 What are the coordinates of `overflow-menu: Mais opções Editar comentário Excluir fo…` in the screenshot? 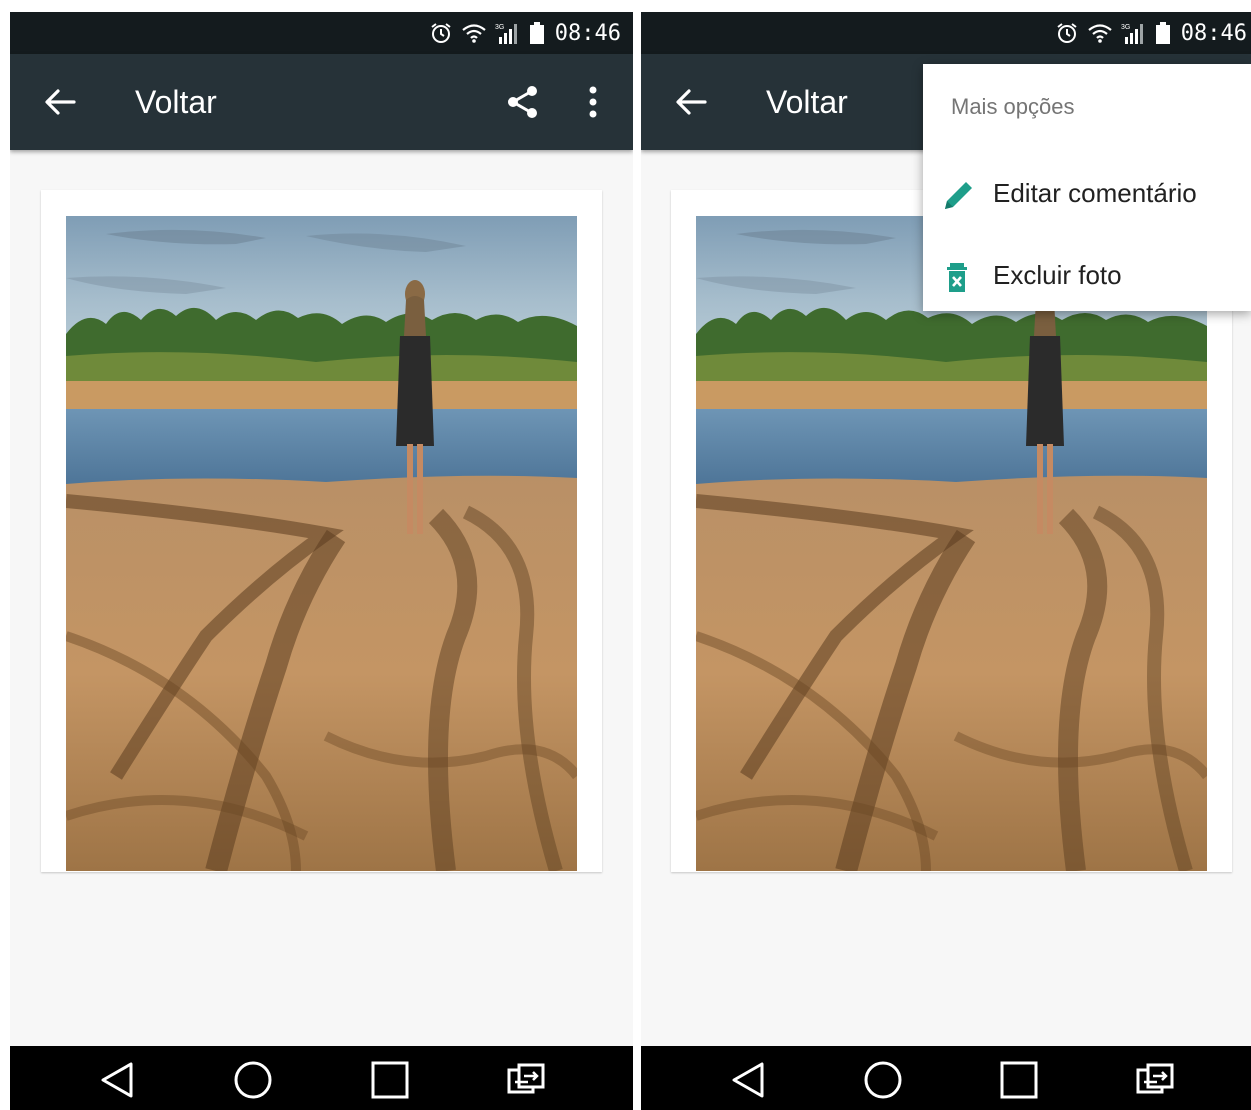 It's located at (1087, 187).